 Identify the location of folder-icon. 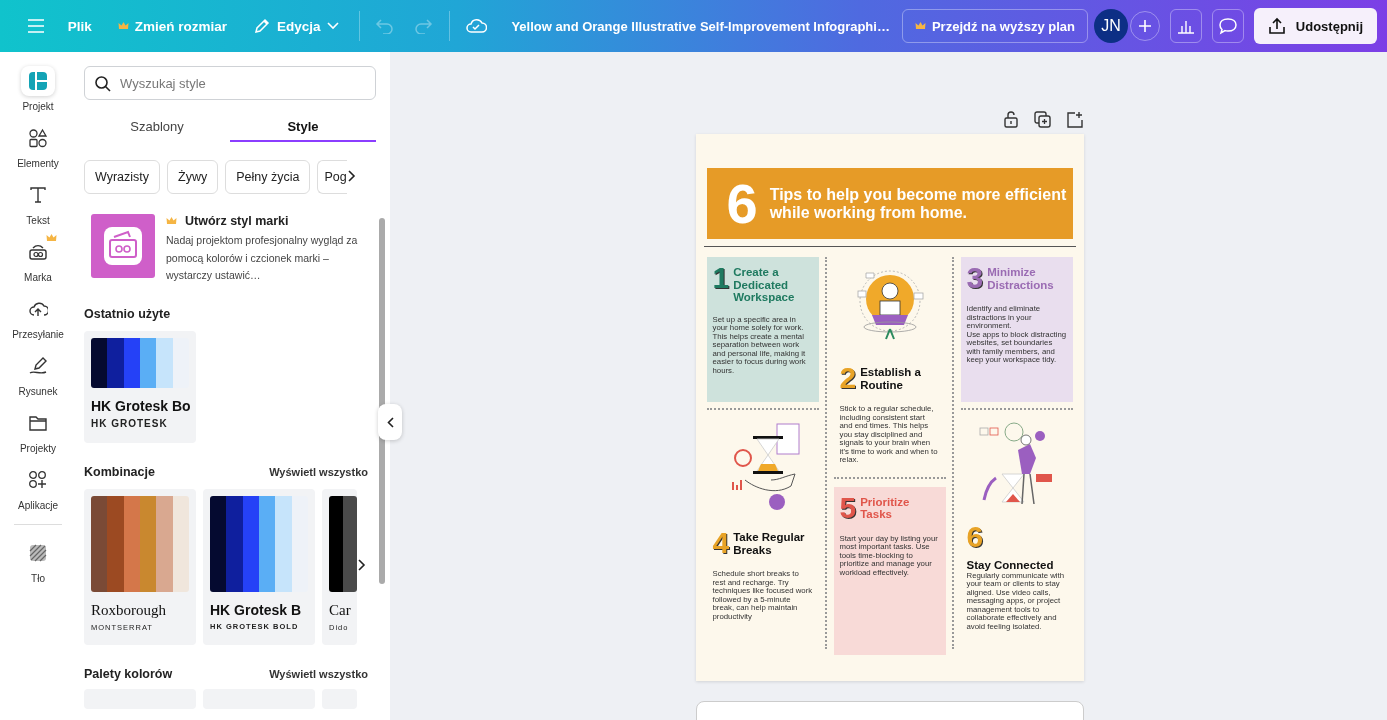
(38, 423).